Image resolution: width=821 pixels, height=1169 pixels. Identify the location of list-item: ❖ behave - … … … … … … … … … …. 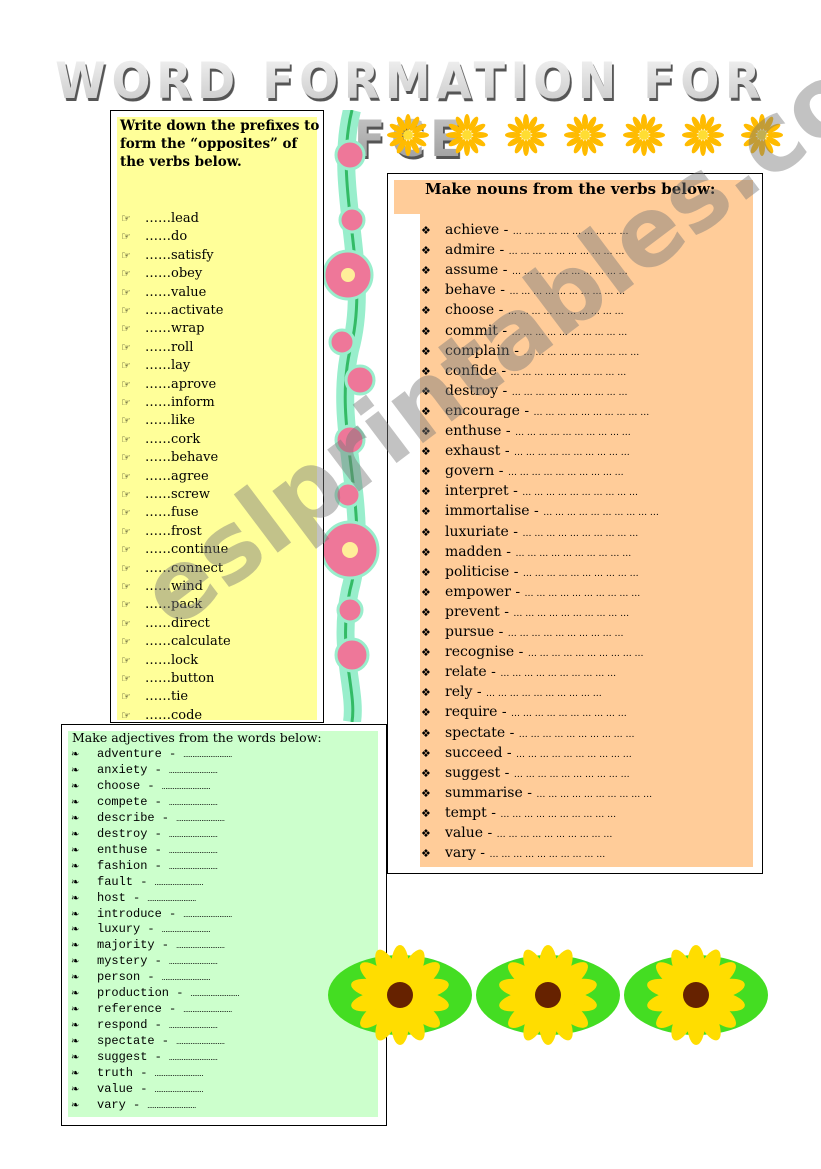
(523, 290).